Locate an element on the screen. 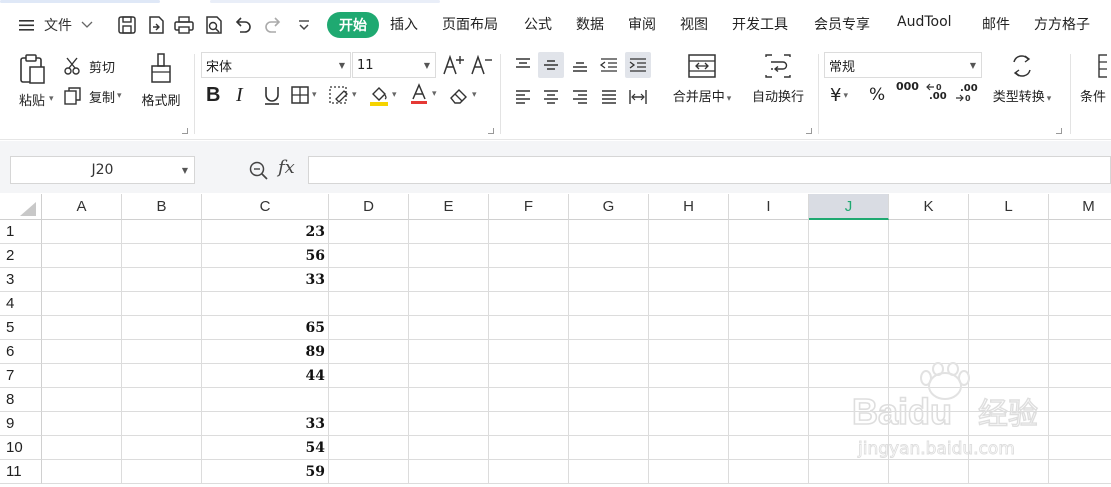  cell-m8 is located at coordinates (1080, 400).